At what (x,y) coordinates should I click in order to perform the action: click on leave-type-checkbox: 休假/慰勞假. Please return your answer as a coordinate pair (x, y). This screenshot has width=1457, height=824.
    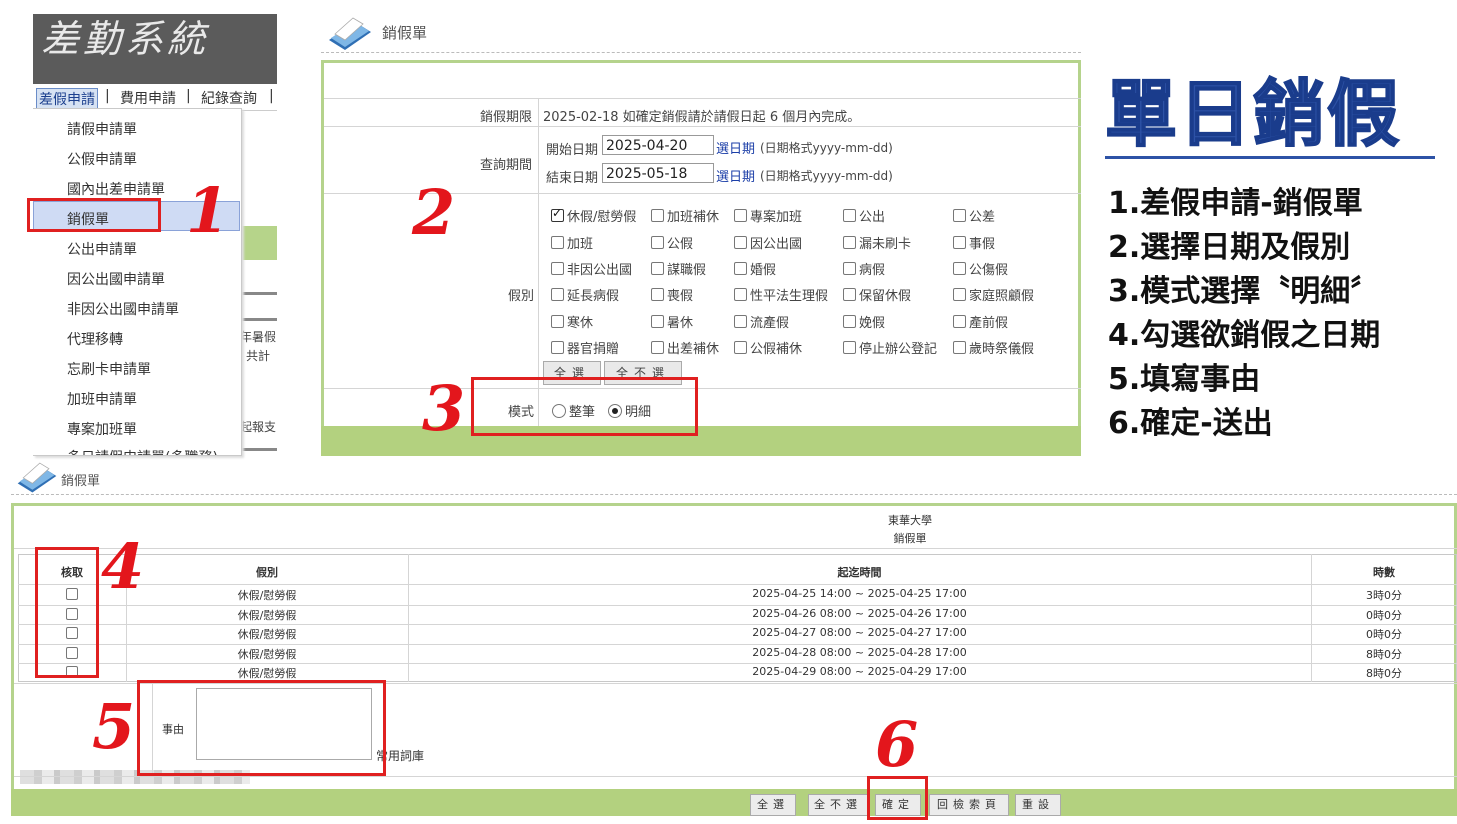
    Looking at the image, I should click on (593, 215).